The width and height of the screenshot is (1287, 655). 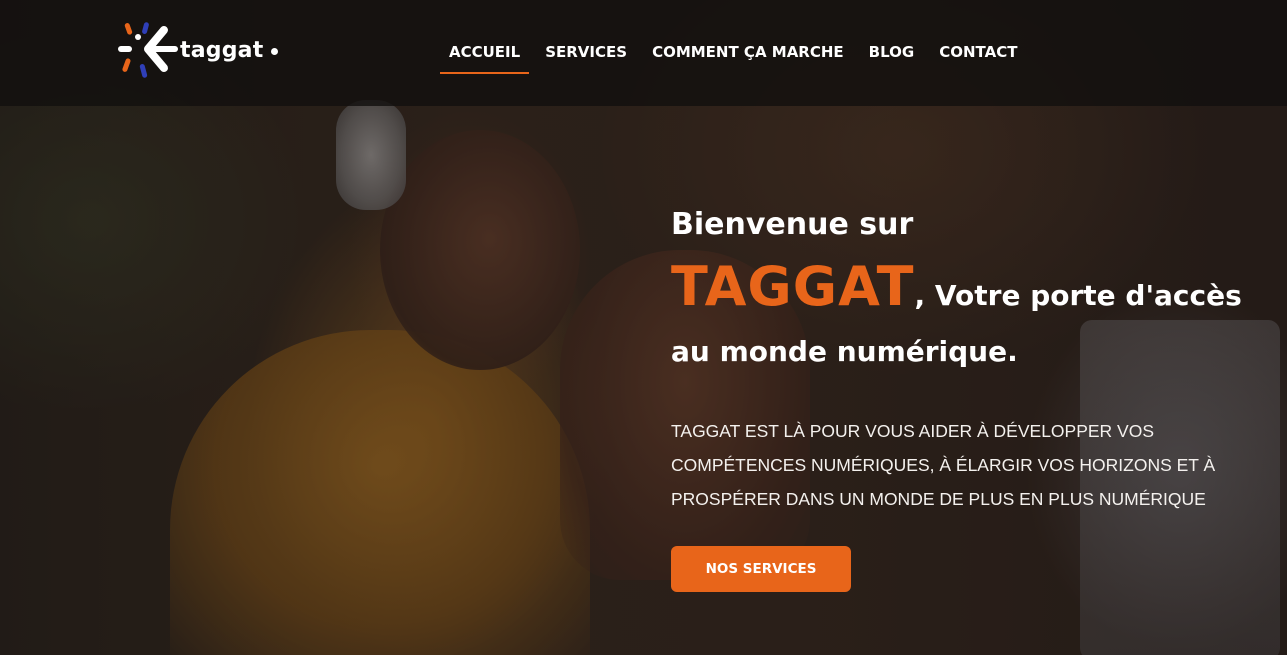 What do you see at coordinates (485, 53) in the screenshot?
I see `nav-item-accueil: ACCUEIL` at bounding box center [485, 53].